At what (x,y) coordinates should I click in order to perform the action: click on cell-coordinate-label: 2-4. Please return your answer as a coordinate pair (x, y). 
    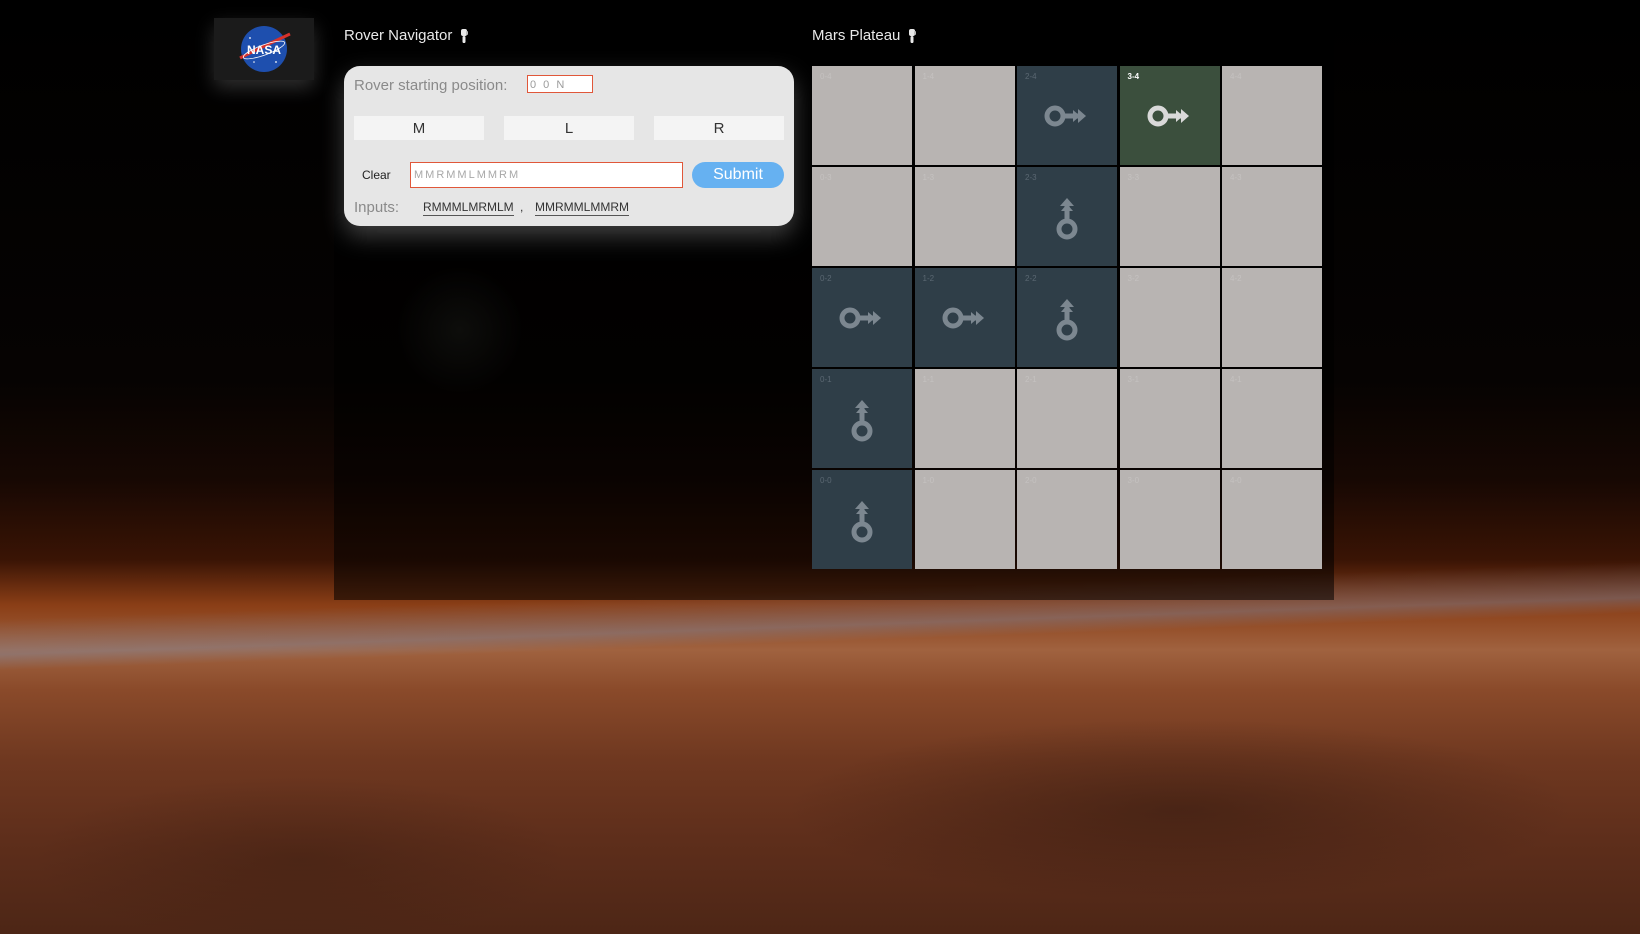
    Looking at the image, I should click on (1031, 76).